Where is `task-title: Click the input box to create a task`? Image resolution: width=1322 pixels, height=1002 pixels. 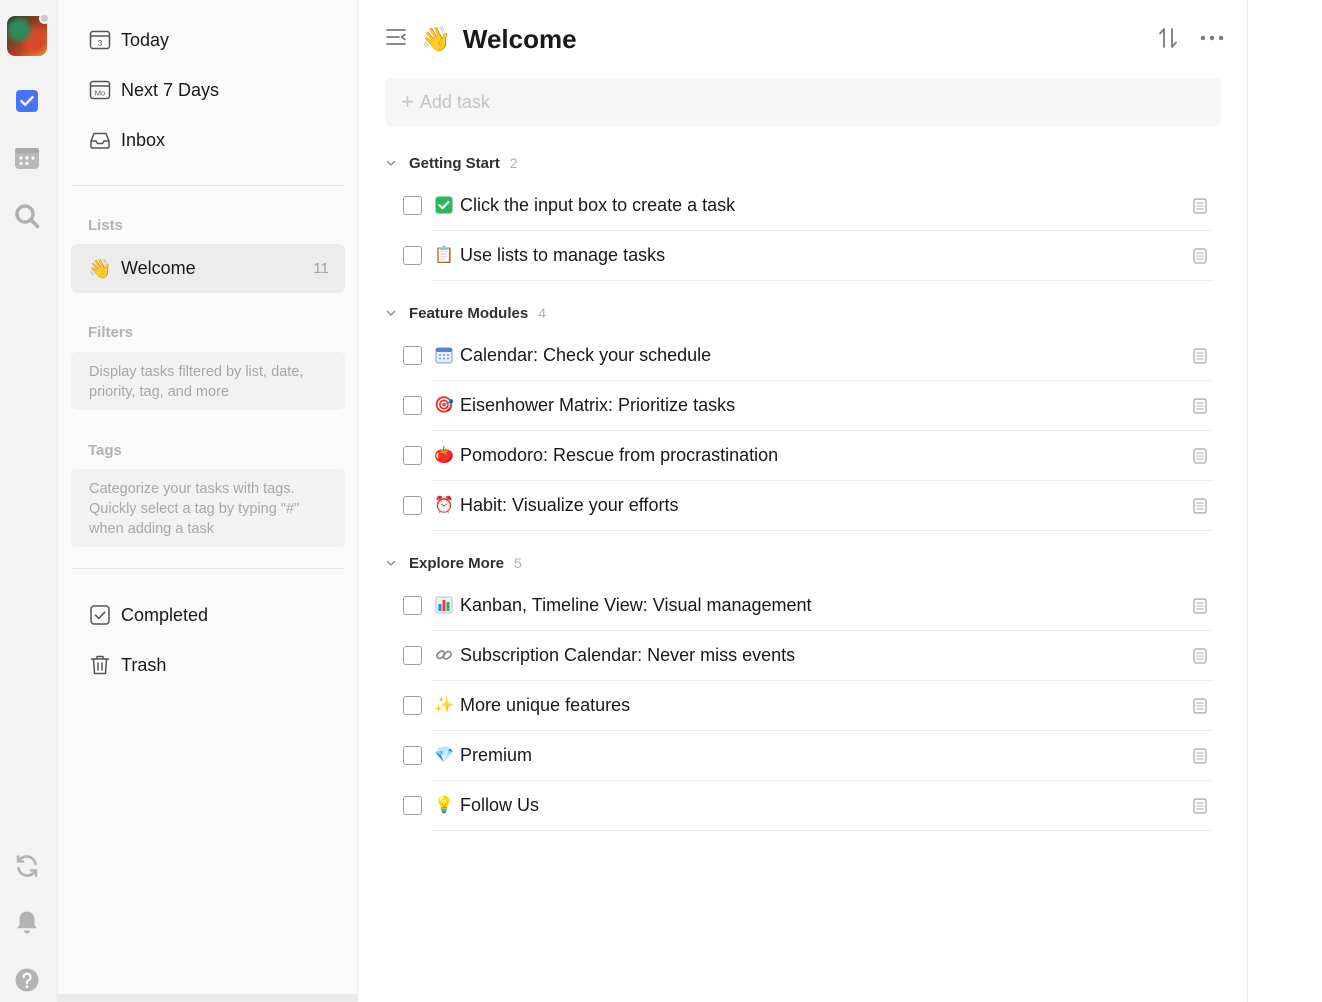
task-title: Click the input box to create a task is located at coordinates (598, 205).